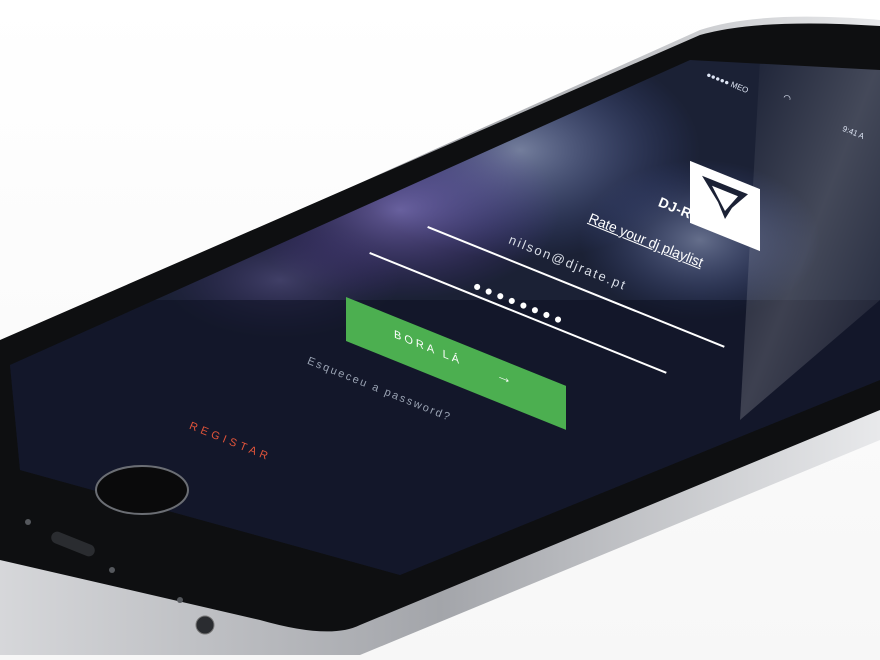  Describe the element at coordinates (205, 625) in the screenshot. I see `headphone-jack` at that location.